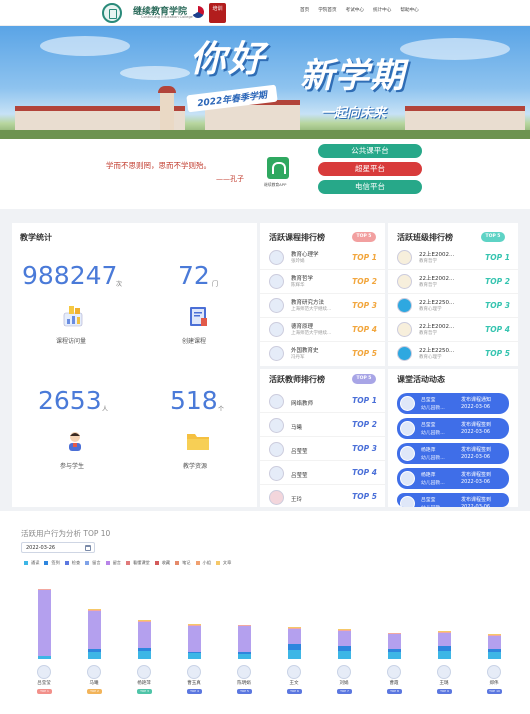 The height and width of the screenshot is (714, 530). I want to click on legend-label: 笔记, so click(186, 562).